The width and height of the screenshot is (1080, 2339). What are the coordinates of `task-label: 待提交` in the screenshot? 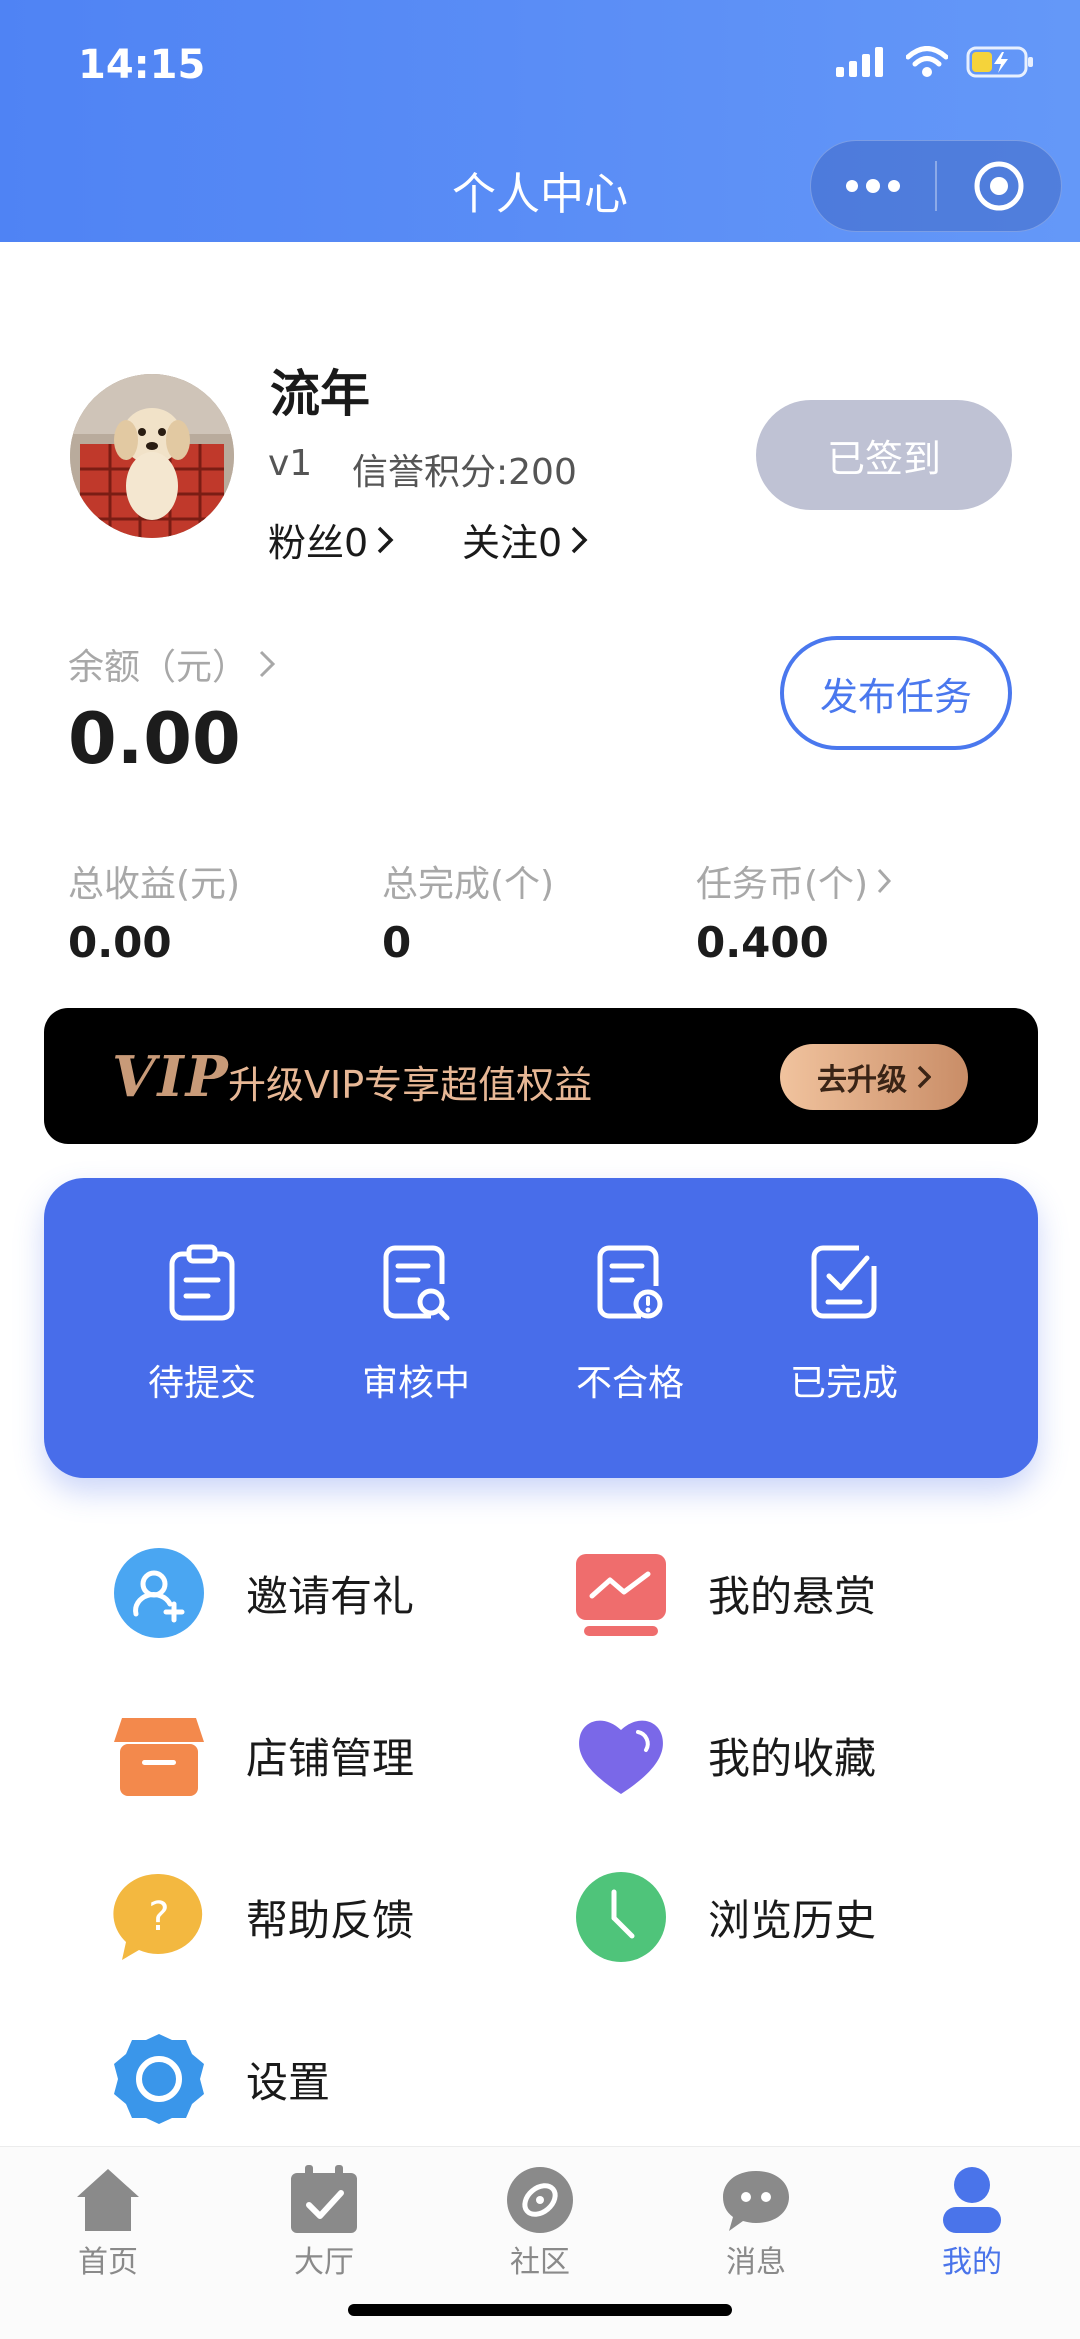 It's located at (201, 1383).